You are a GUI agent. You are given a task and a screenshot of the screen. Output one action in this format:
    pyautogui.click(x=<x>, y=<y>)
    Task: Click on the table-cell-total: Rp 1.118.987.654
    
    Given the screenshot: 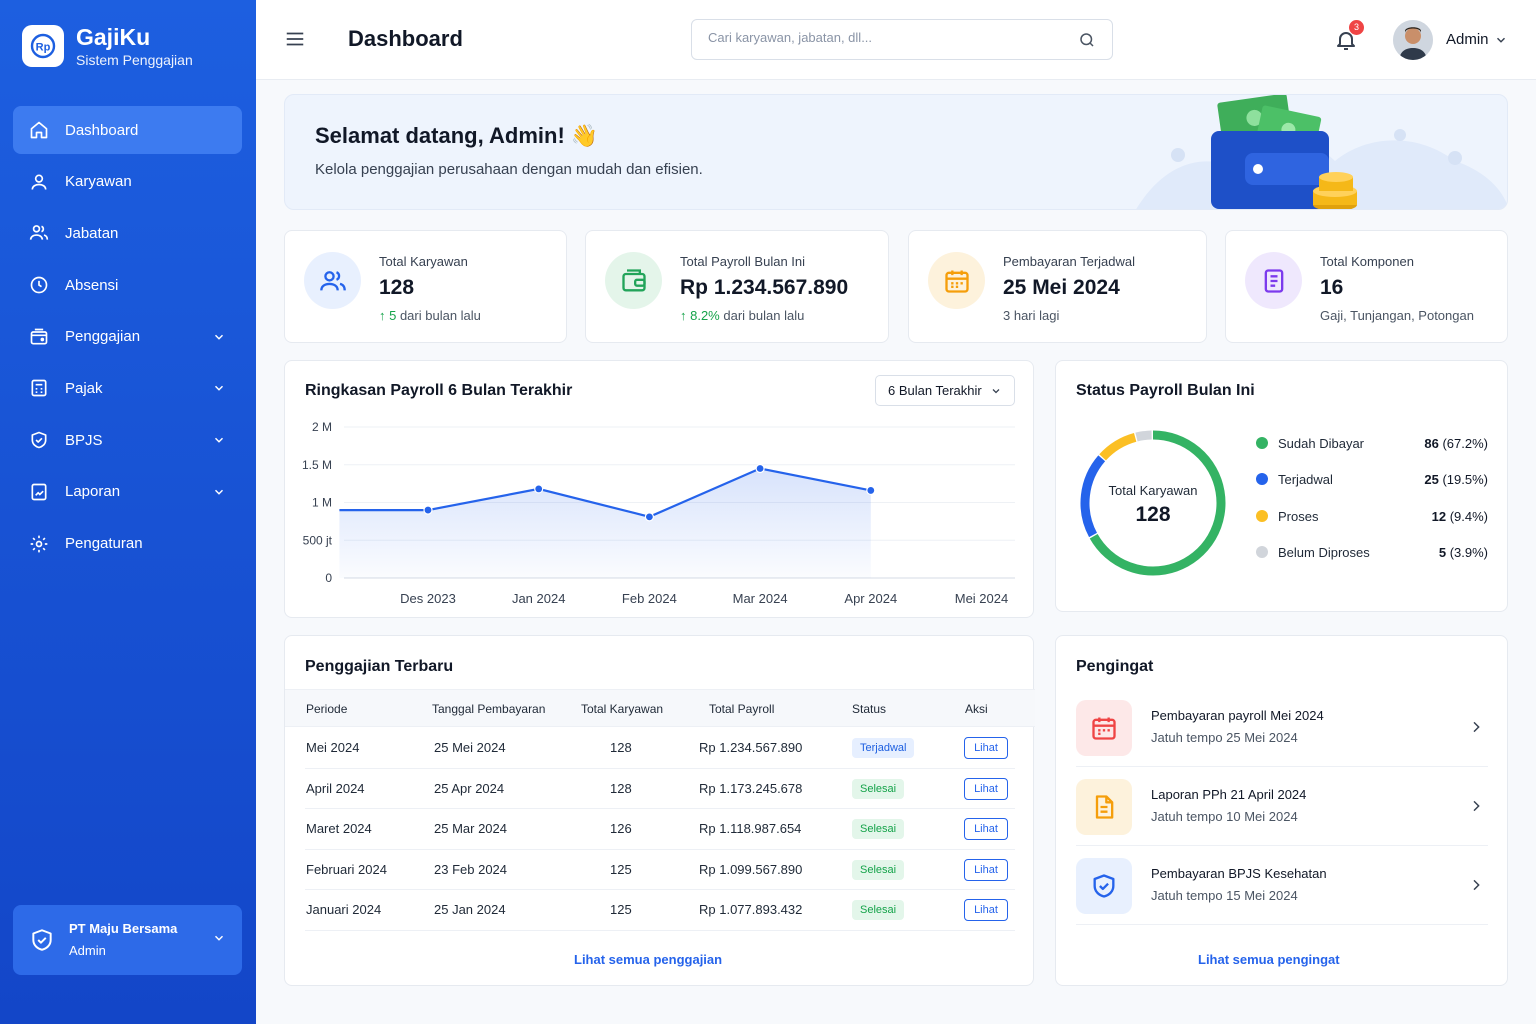 What is the action you would take?
    pyautogui.click(x=750, y=828)
    